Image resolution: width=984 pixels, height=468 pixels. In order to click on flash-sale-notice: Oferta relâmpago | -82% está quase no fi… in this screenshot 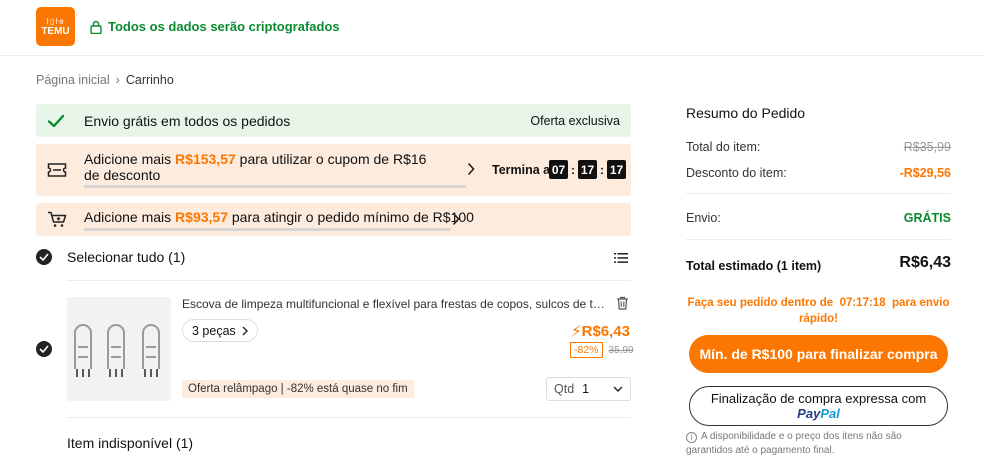, I will do `click(298, 389)`.